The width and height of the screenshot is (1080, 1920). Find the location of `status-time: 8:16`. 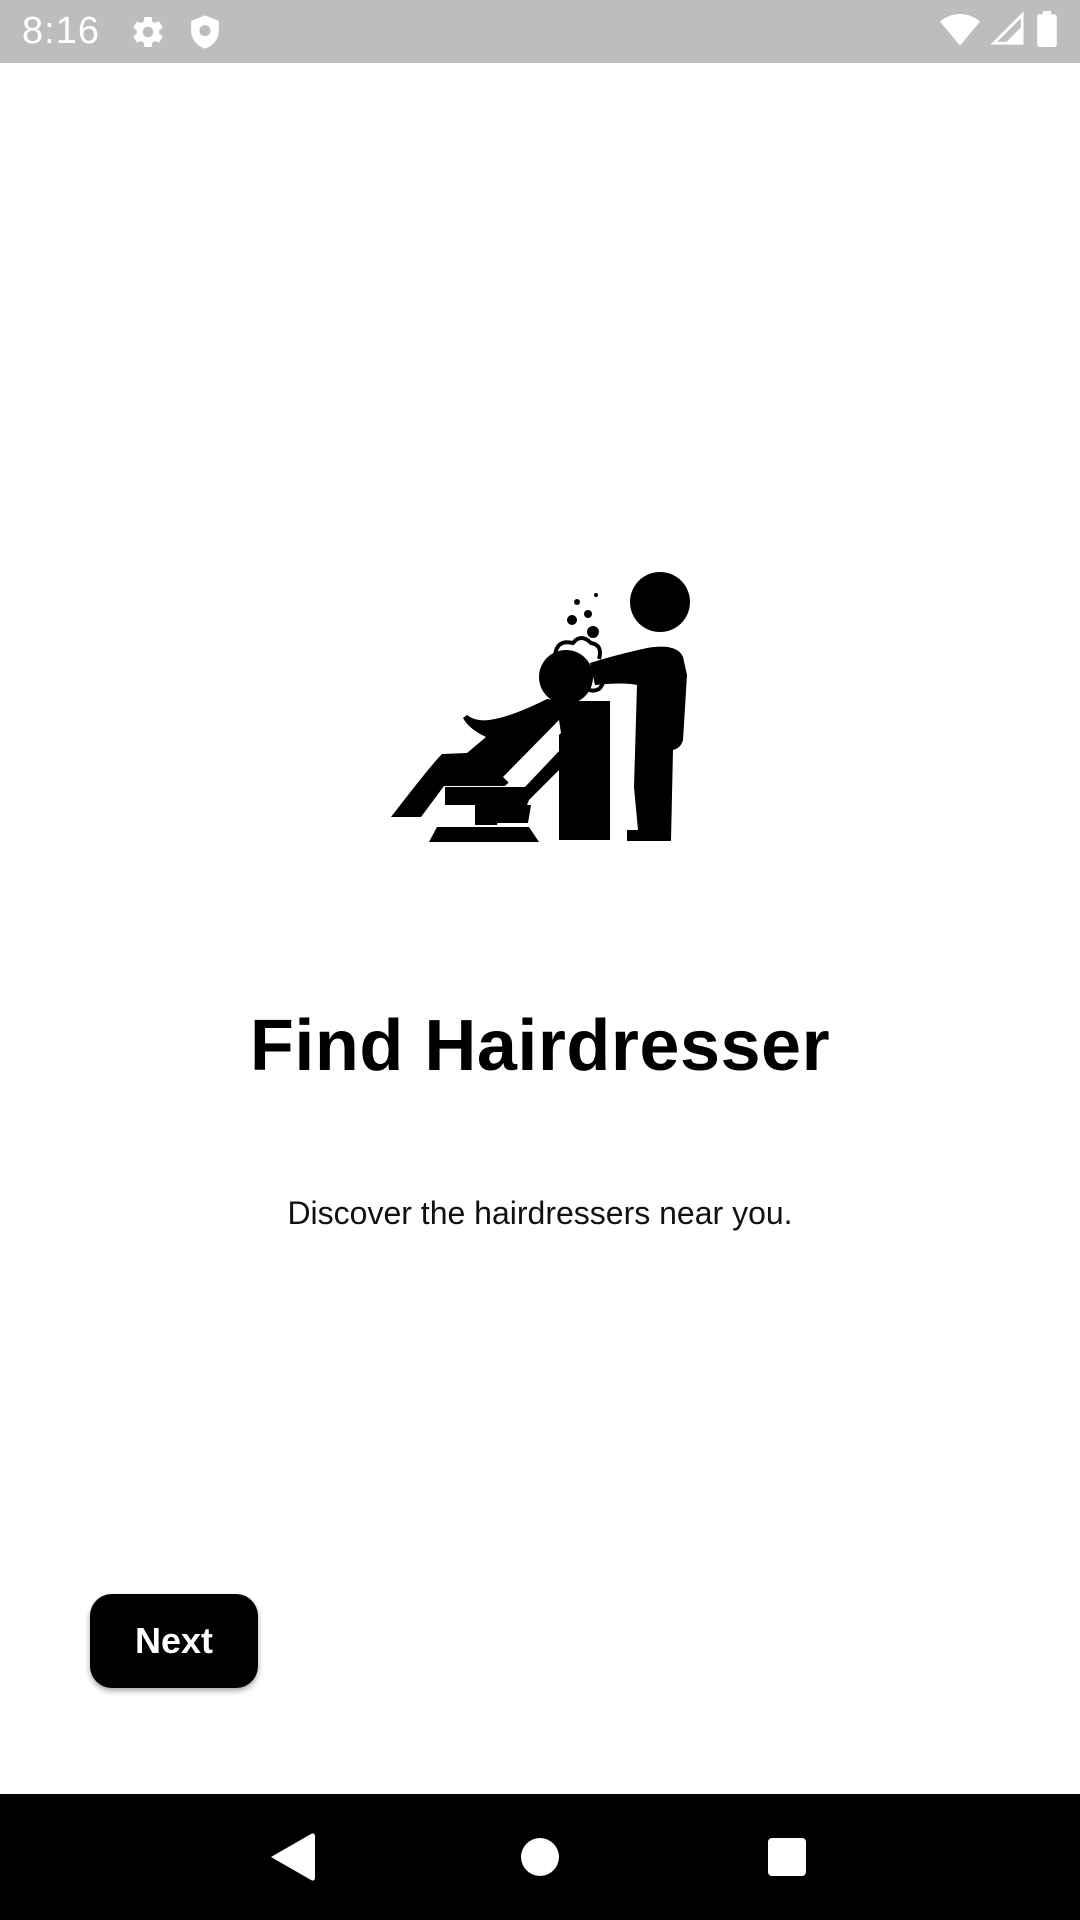

status-time: 8:16 is located at coordinates (61, 31).